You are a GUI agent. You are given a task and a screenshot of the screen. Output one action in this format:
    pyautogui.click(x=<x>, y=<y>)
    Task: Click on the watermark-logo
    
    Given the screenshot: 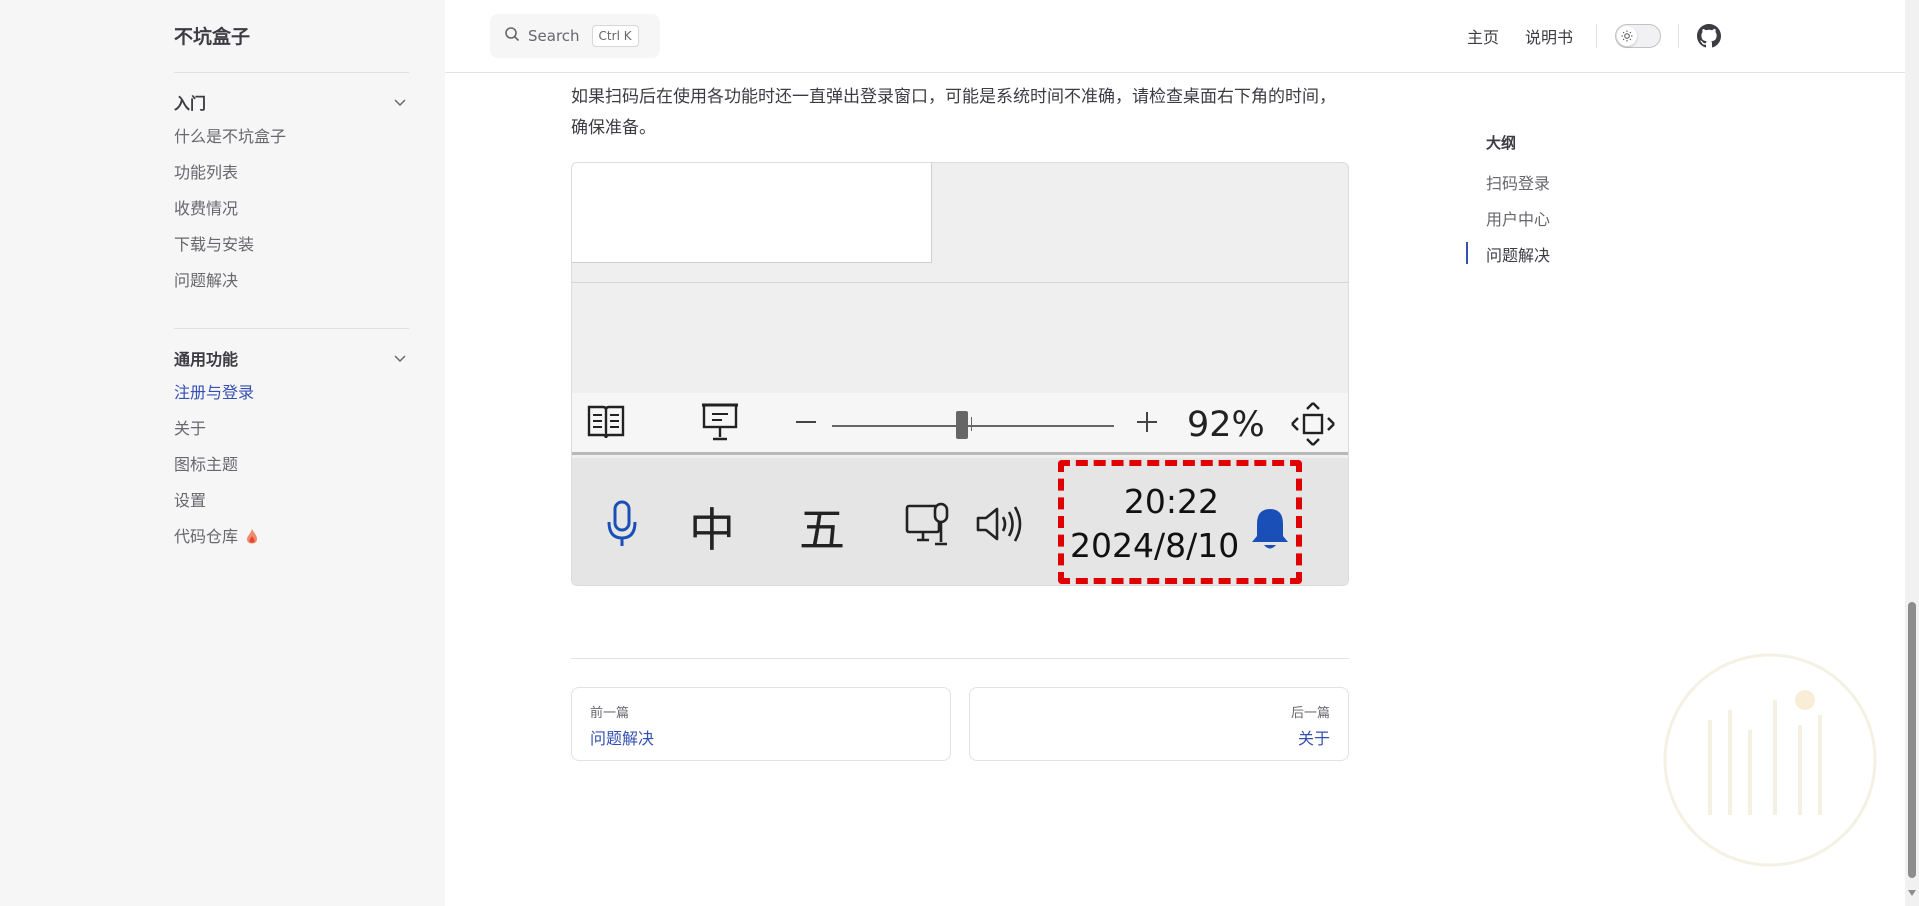 What is the action you would take?
    pyautogui.click(x=1770, y=760)
    